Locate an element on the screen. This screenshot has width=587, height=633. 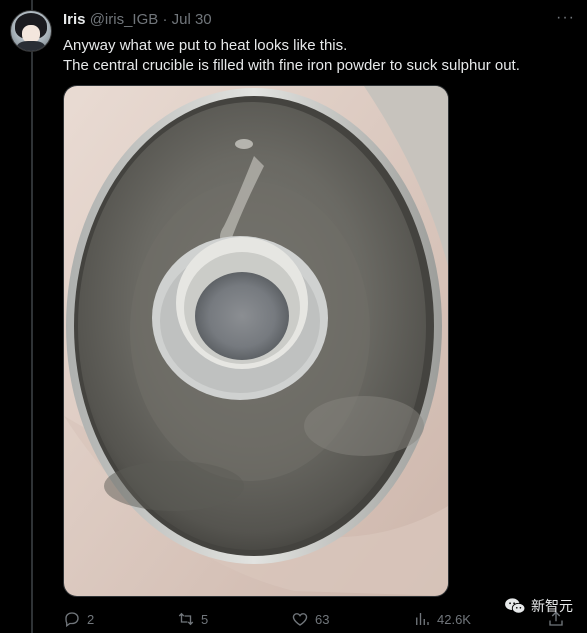
avatar is located at coordinates (31, 31).